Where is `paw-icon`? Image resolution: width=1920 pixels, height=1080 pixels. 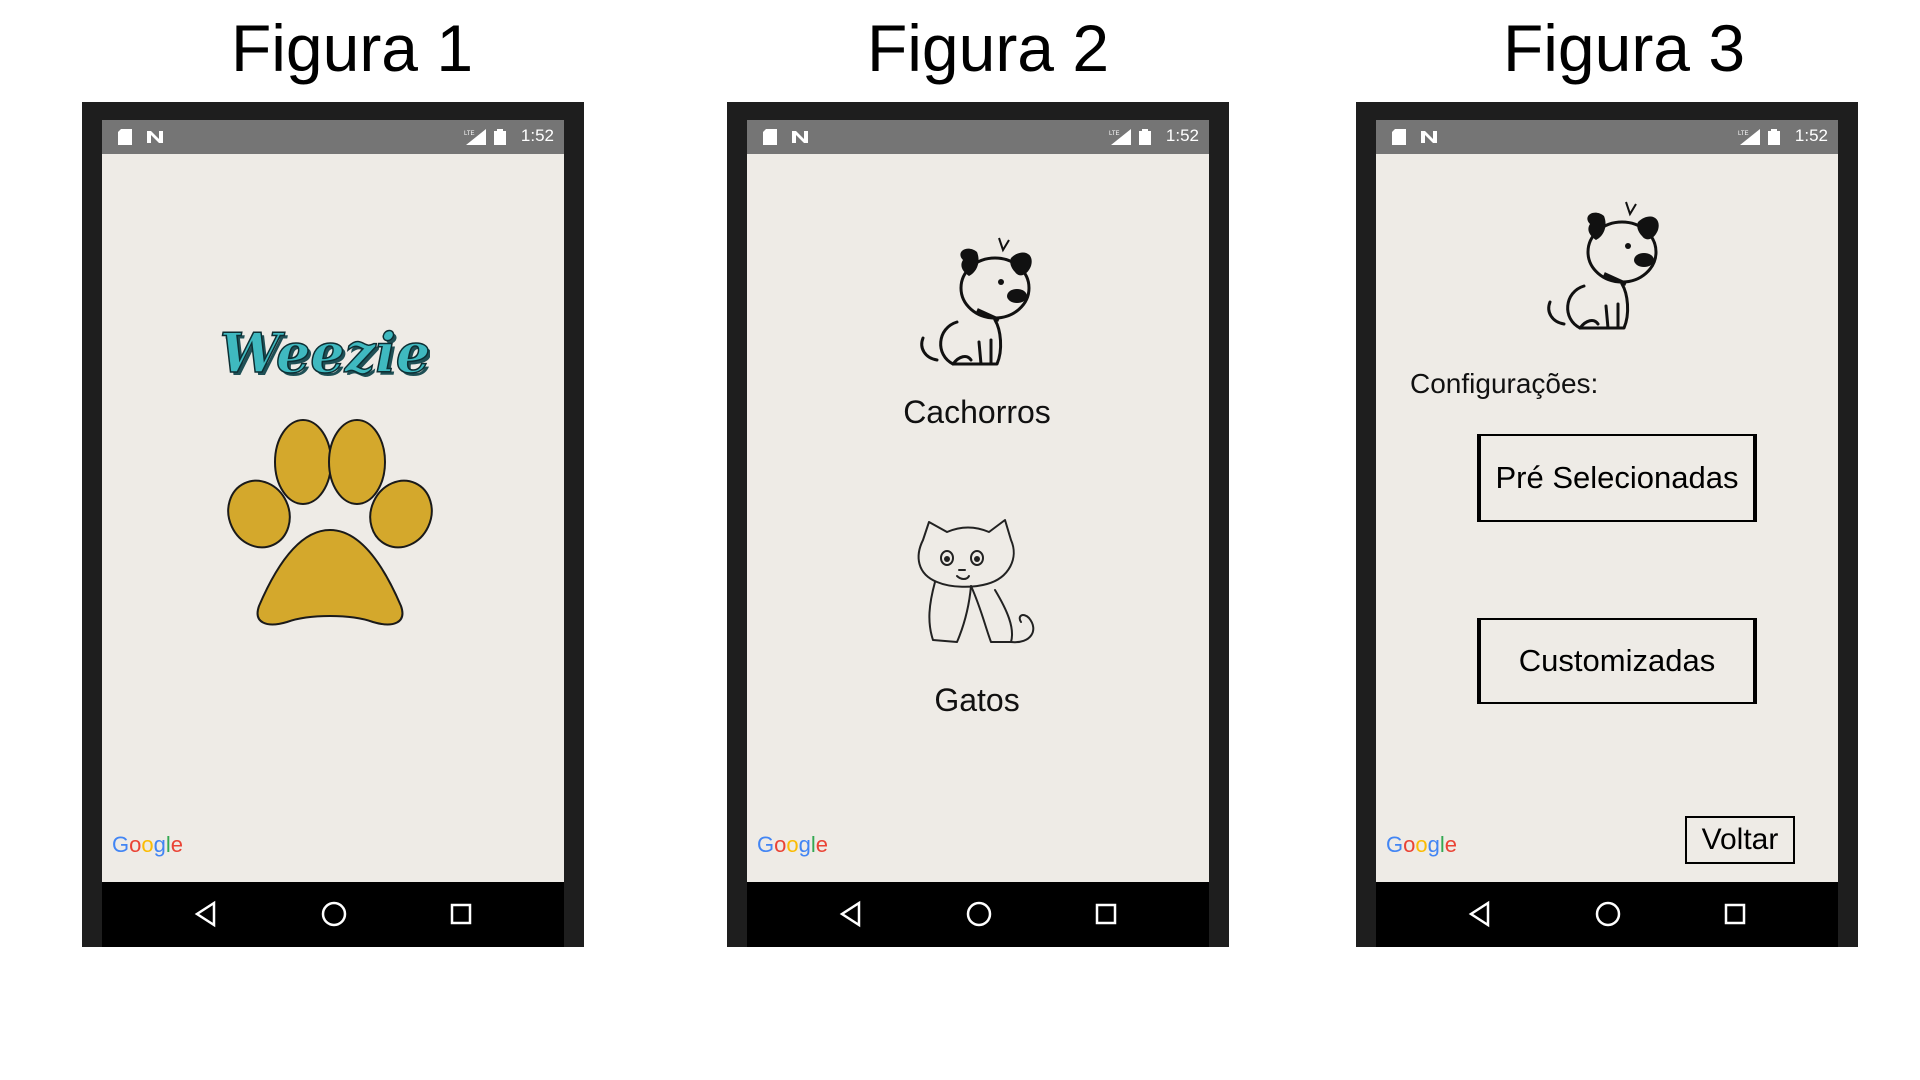
paw-icon is located at coordinates (330, 522).